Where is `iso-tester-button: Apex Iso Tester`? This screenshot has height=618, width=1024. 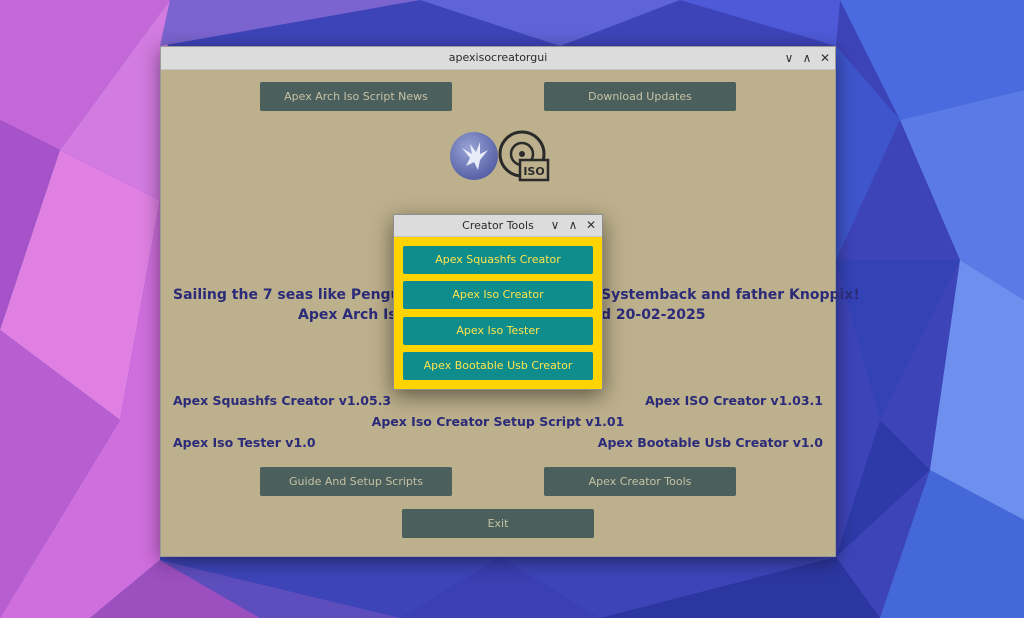
iso-tester-button: Apex Iso Tester is located at coordinates (498, 331).